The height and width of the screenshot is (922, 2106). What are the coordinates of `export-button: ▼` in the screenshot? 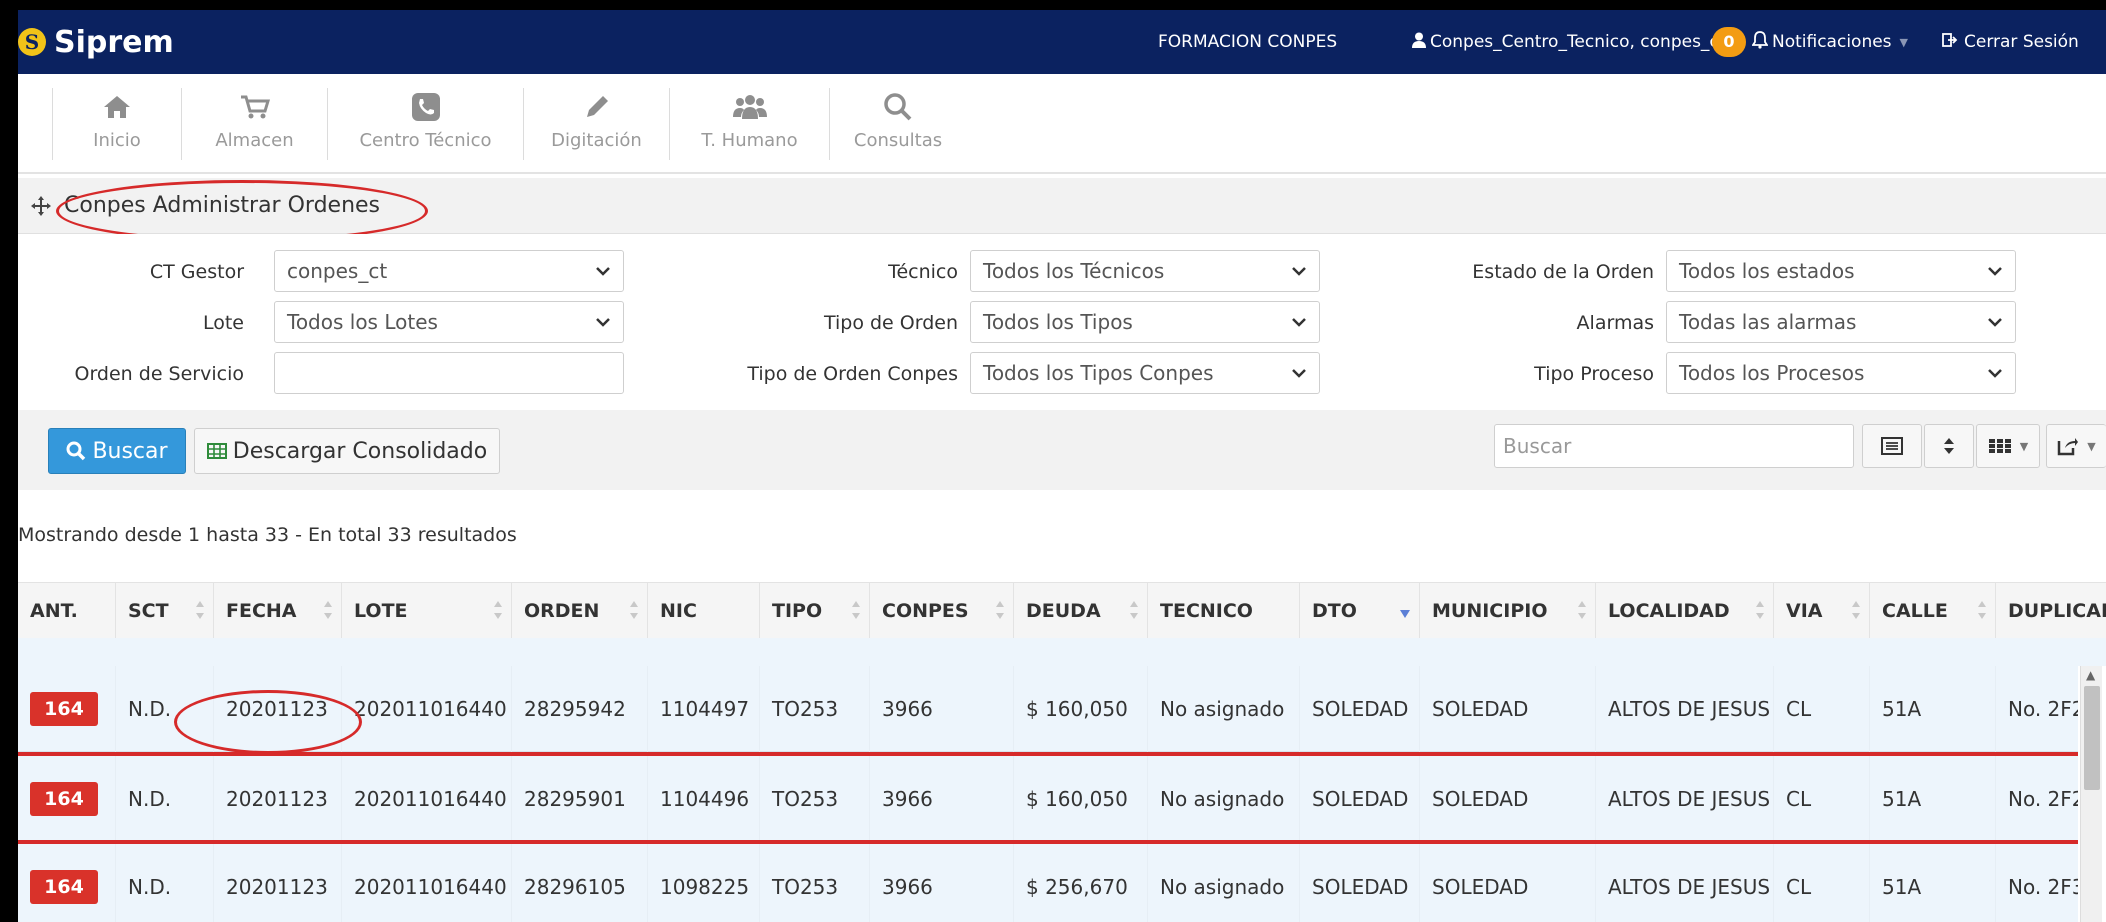 It's located at (2076, 446).